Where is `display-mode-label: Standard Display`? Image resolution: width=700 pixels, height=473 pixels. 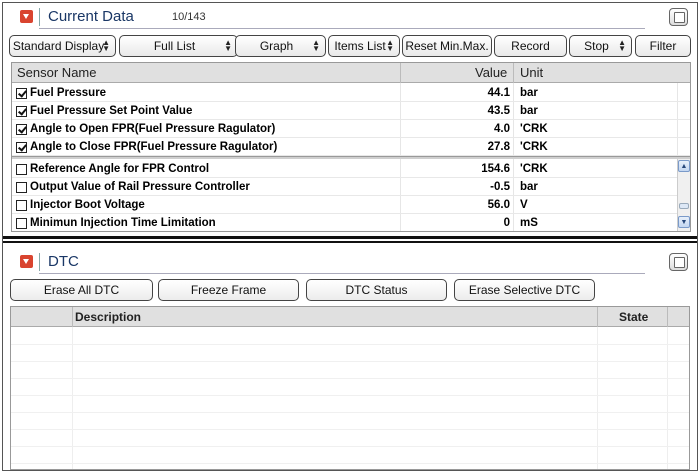
display-mode-label: Standard Display is located at coordinates (58, 46).